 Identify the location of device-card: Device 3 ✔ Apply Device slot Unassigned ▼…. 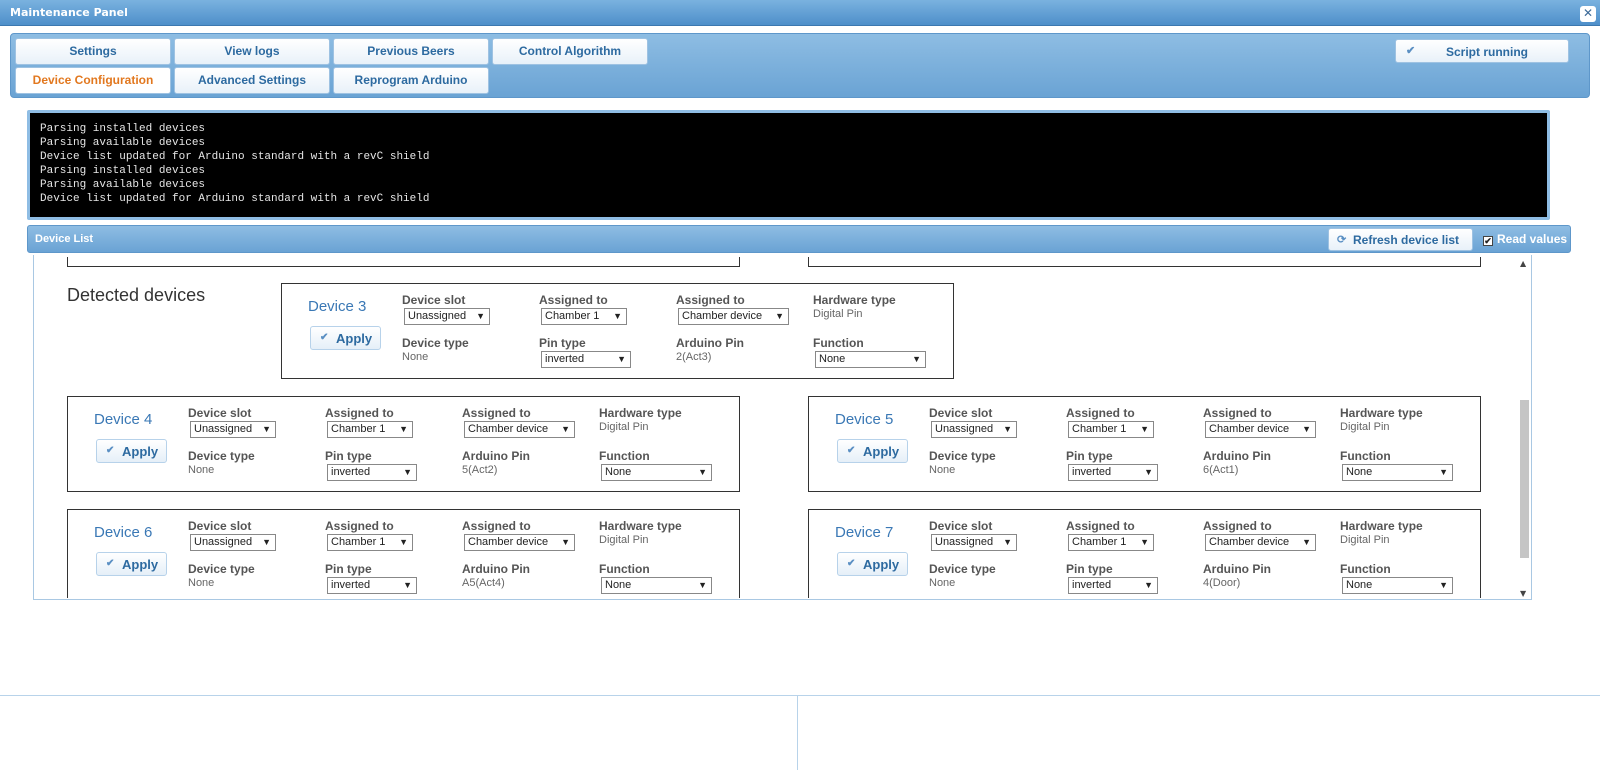
(617, 331).